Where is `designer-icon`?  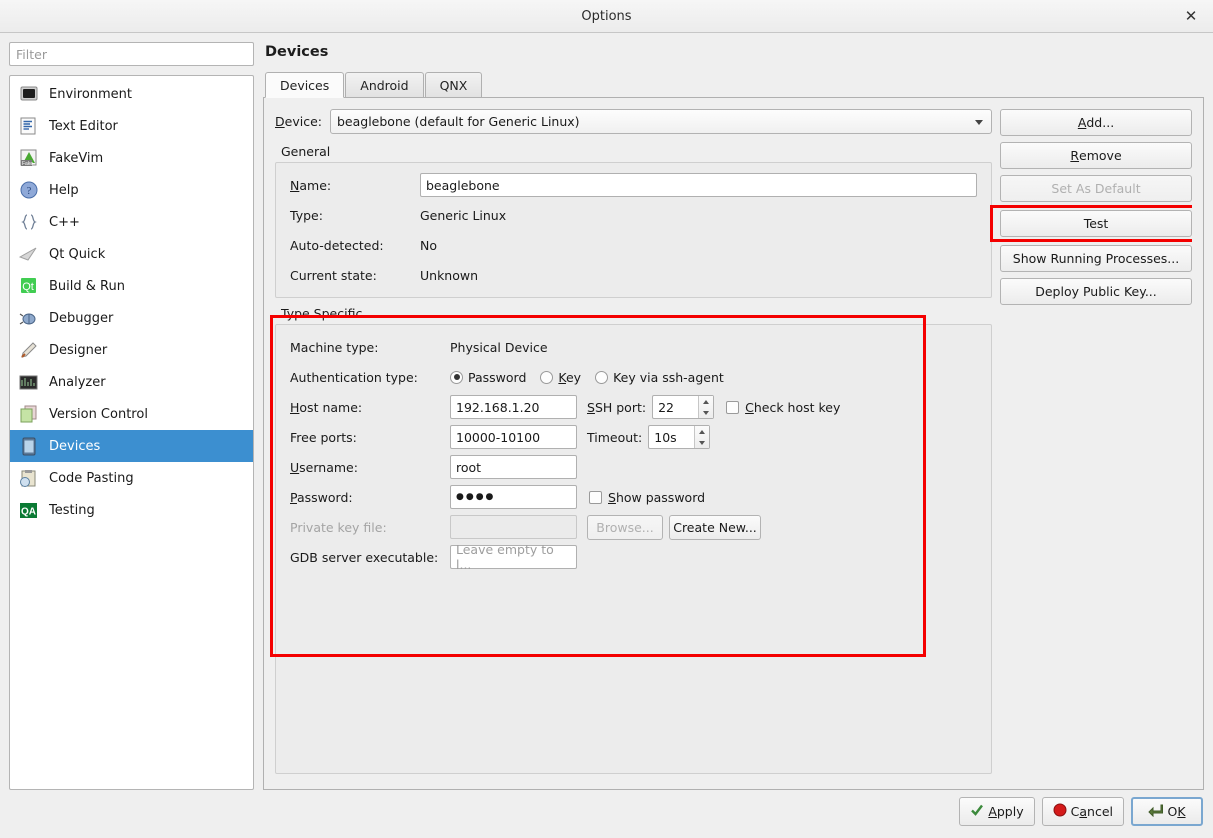
designer-icon is located at coordinates (28, 350).